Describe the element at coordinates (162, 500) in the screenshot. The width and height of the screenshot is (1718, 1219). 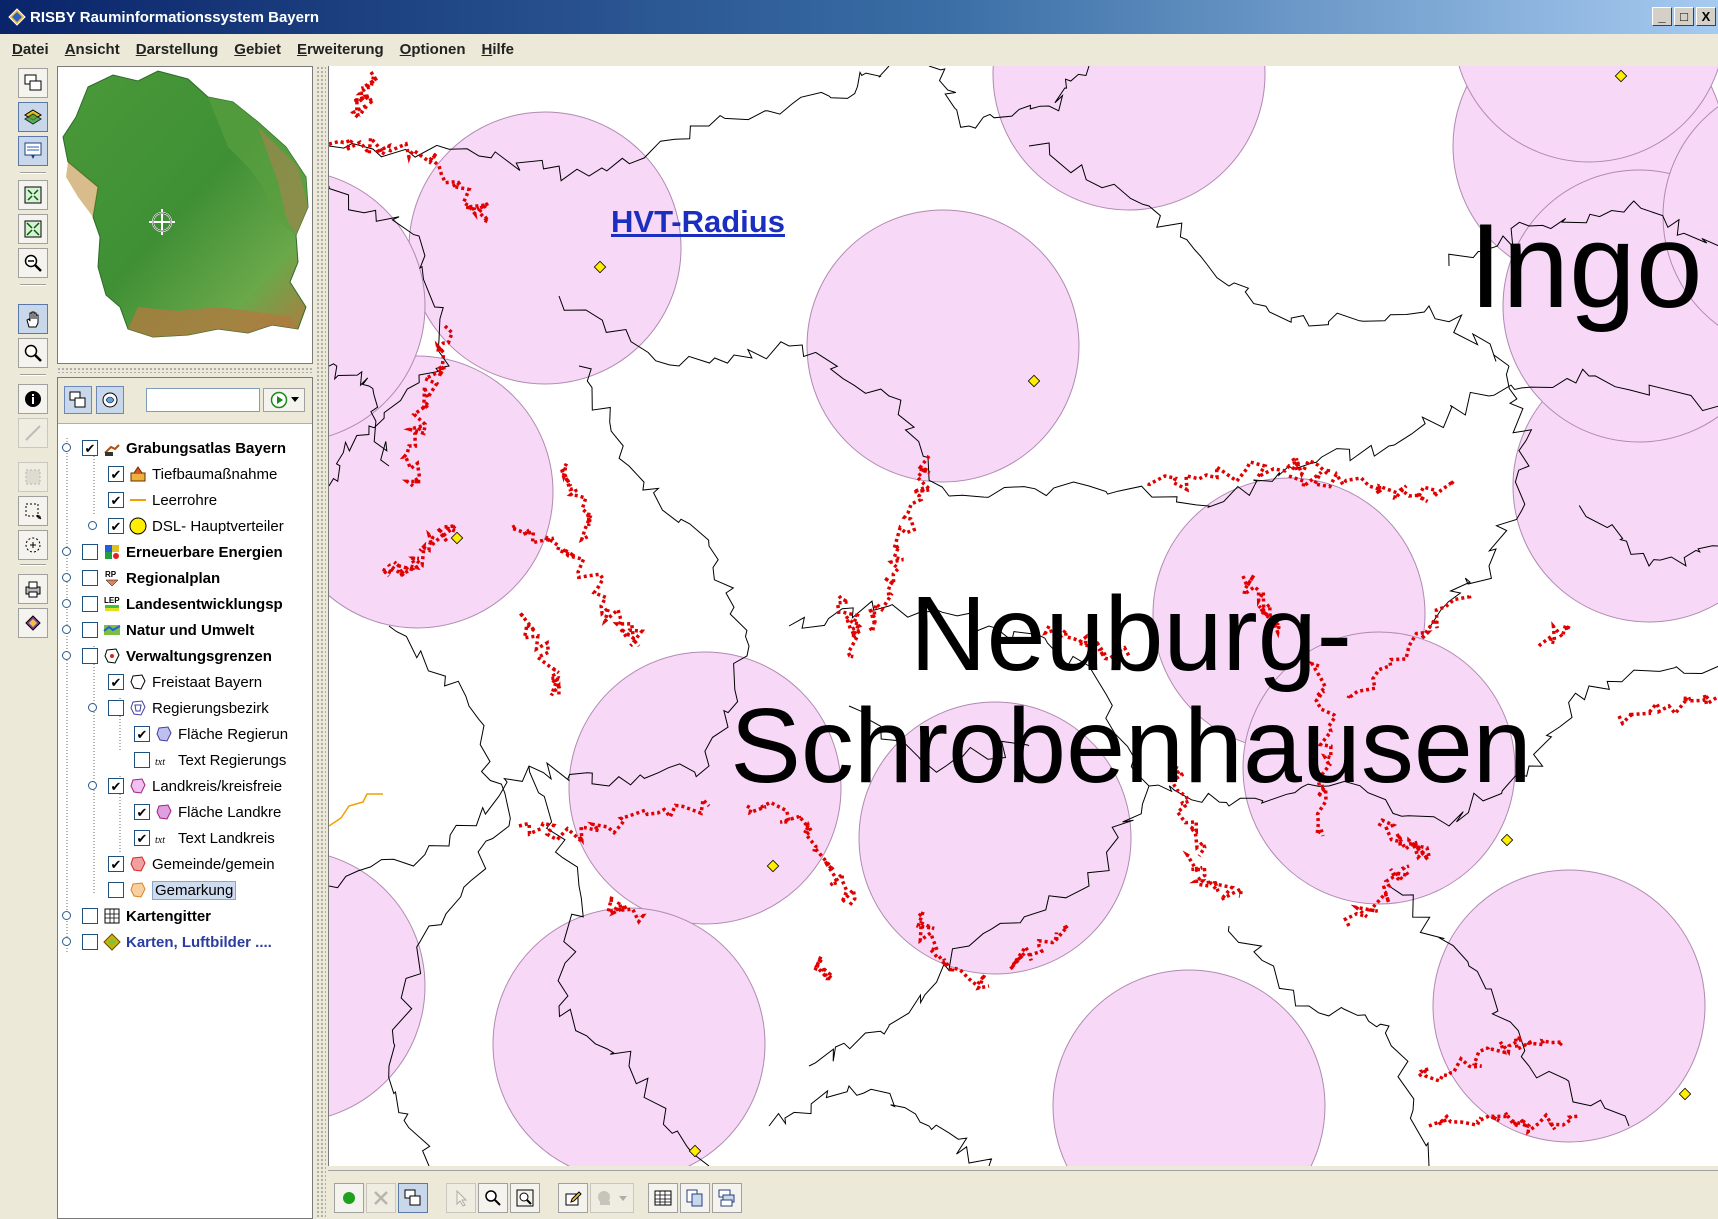
I see `layer-item: ✔ Leerrohre` at that location.